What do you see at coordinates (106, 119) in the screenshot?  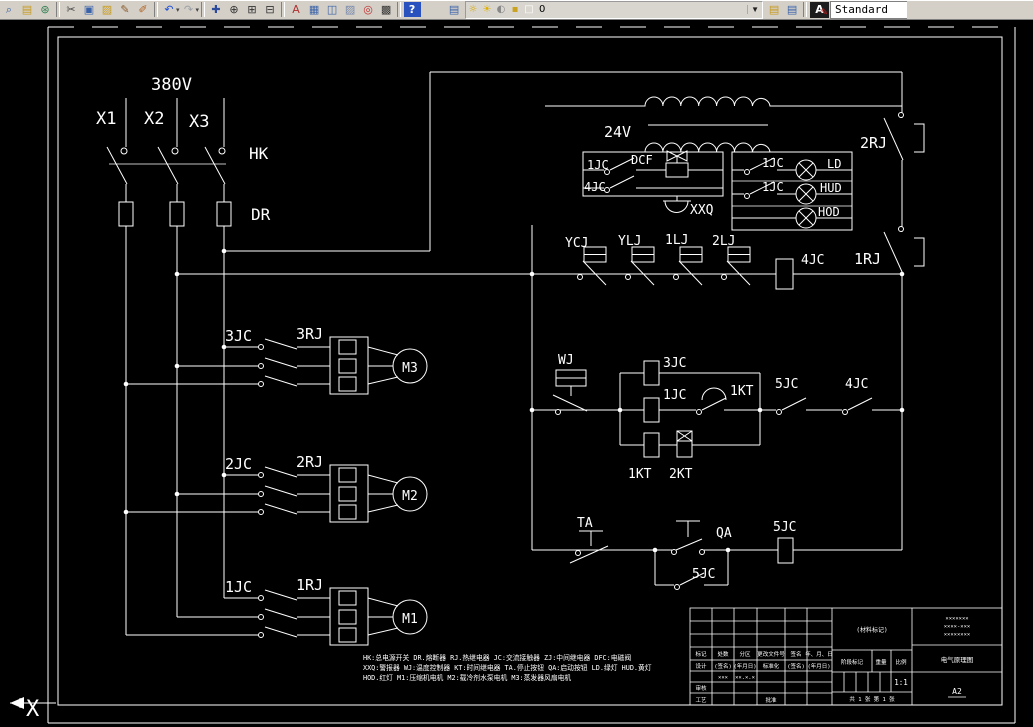 I see `label-x1: X1` at bounding box center [106, 119].